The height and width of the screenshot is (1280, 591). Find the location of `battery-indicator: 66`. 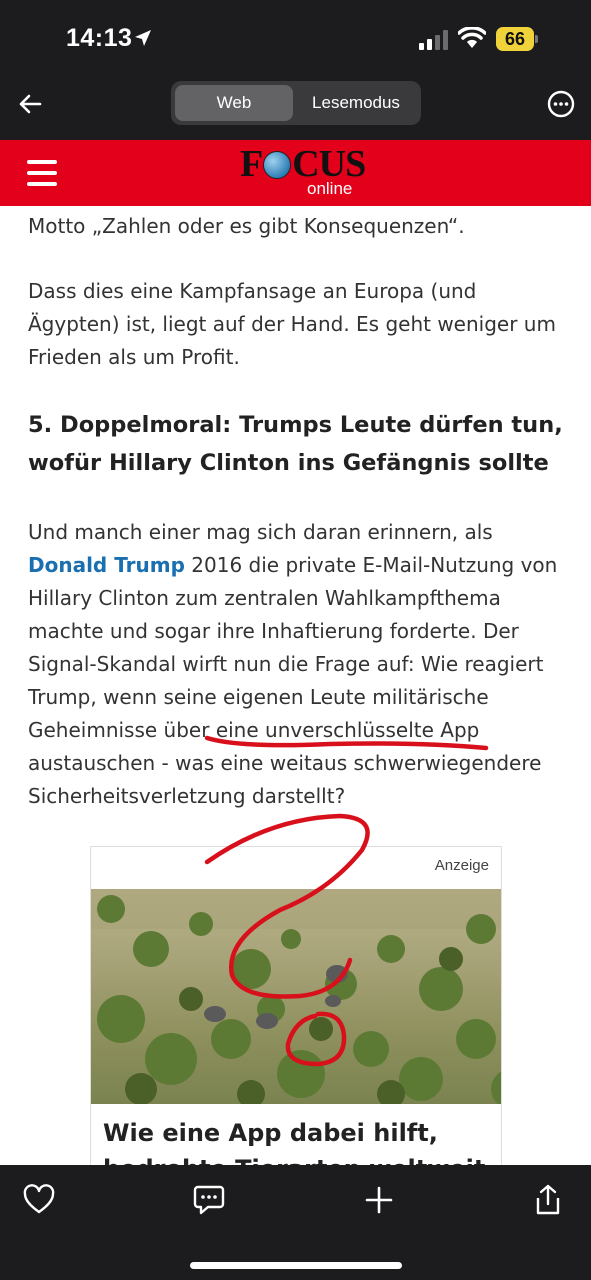

battery-indicator: 66 is located at coordinates (517, 39).